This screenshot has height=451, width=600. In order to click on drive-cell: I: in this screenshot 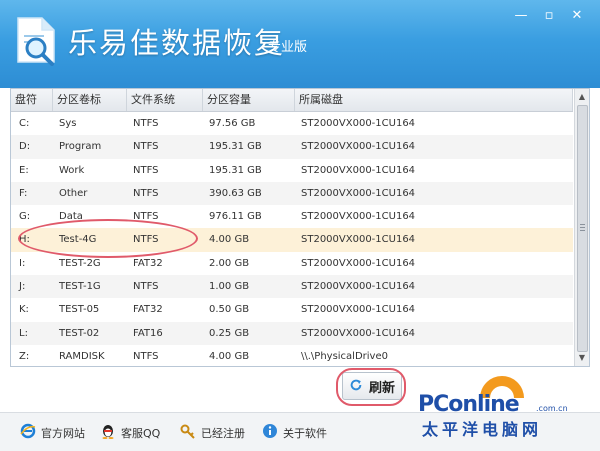, I will do `click(22, 263)`.